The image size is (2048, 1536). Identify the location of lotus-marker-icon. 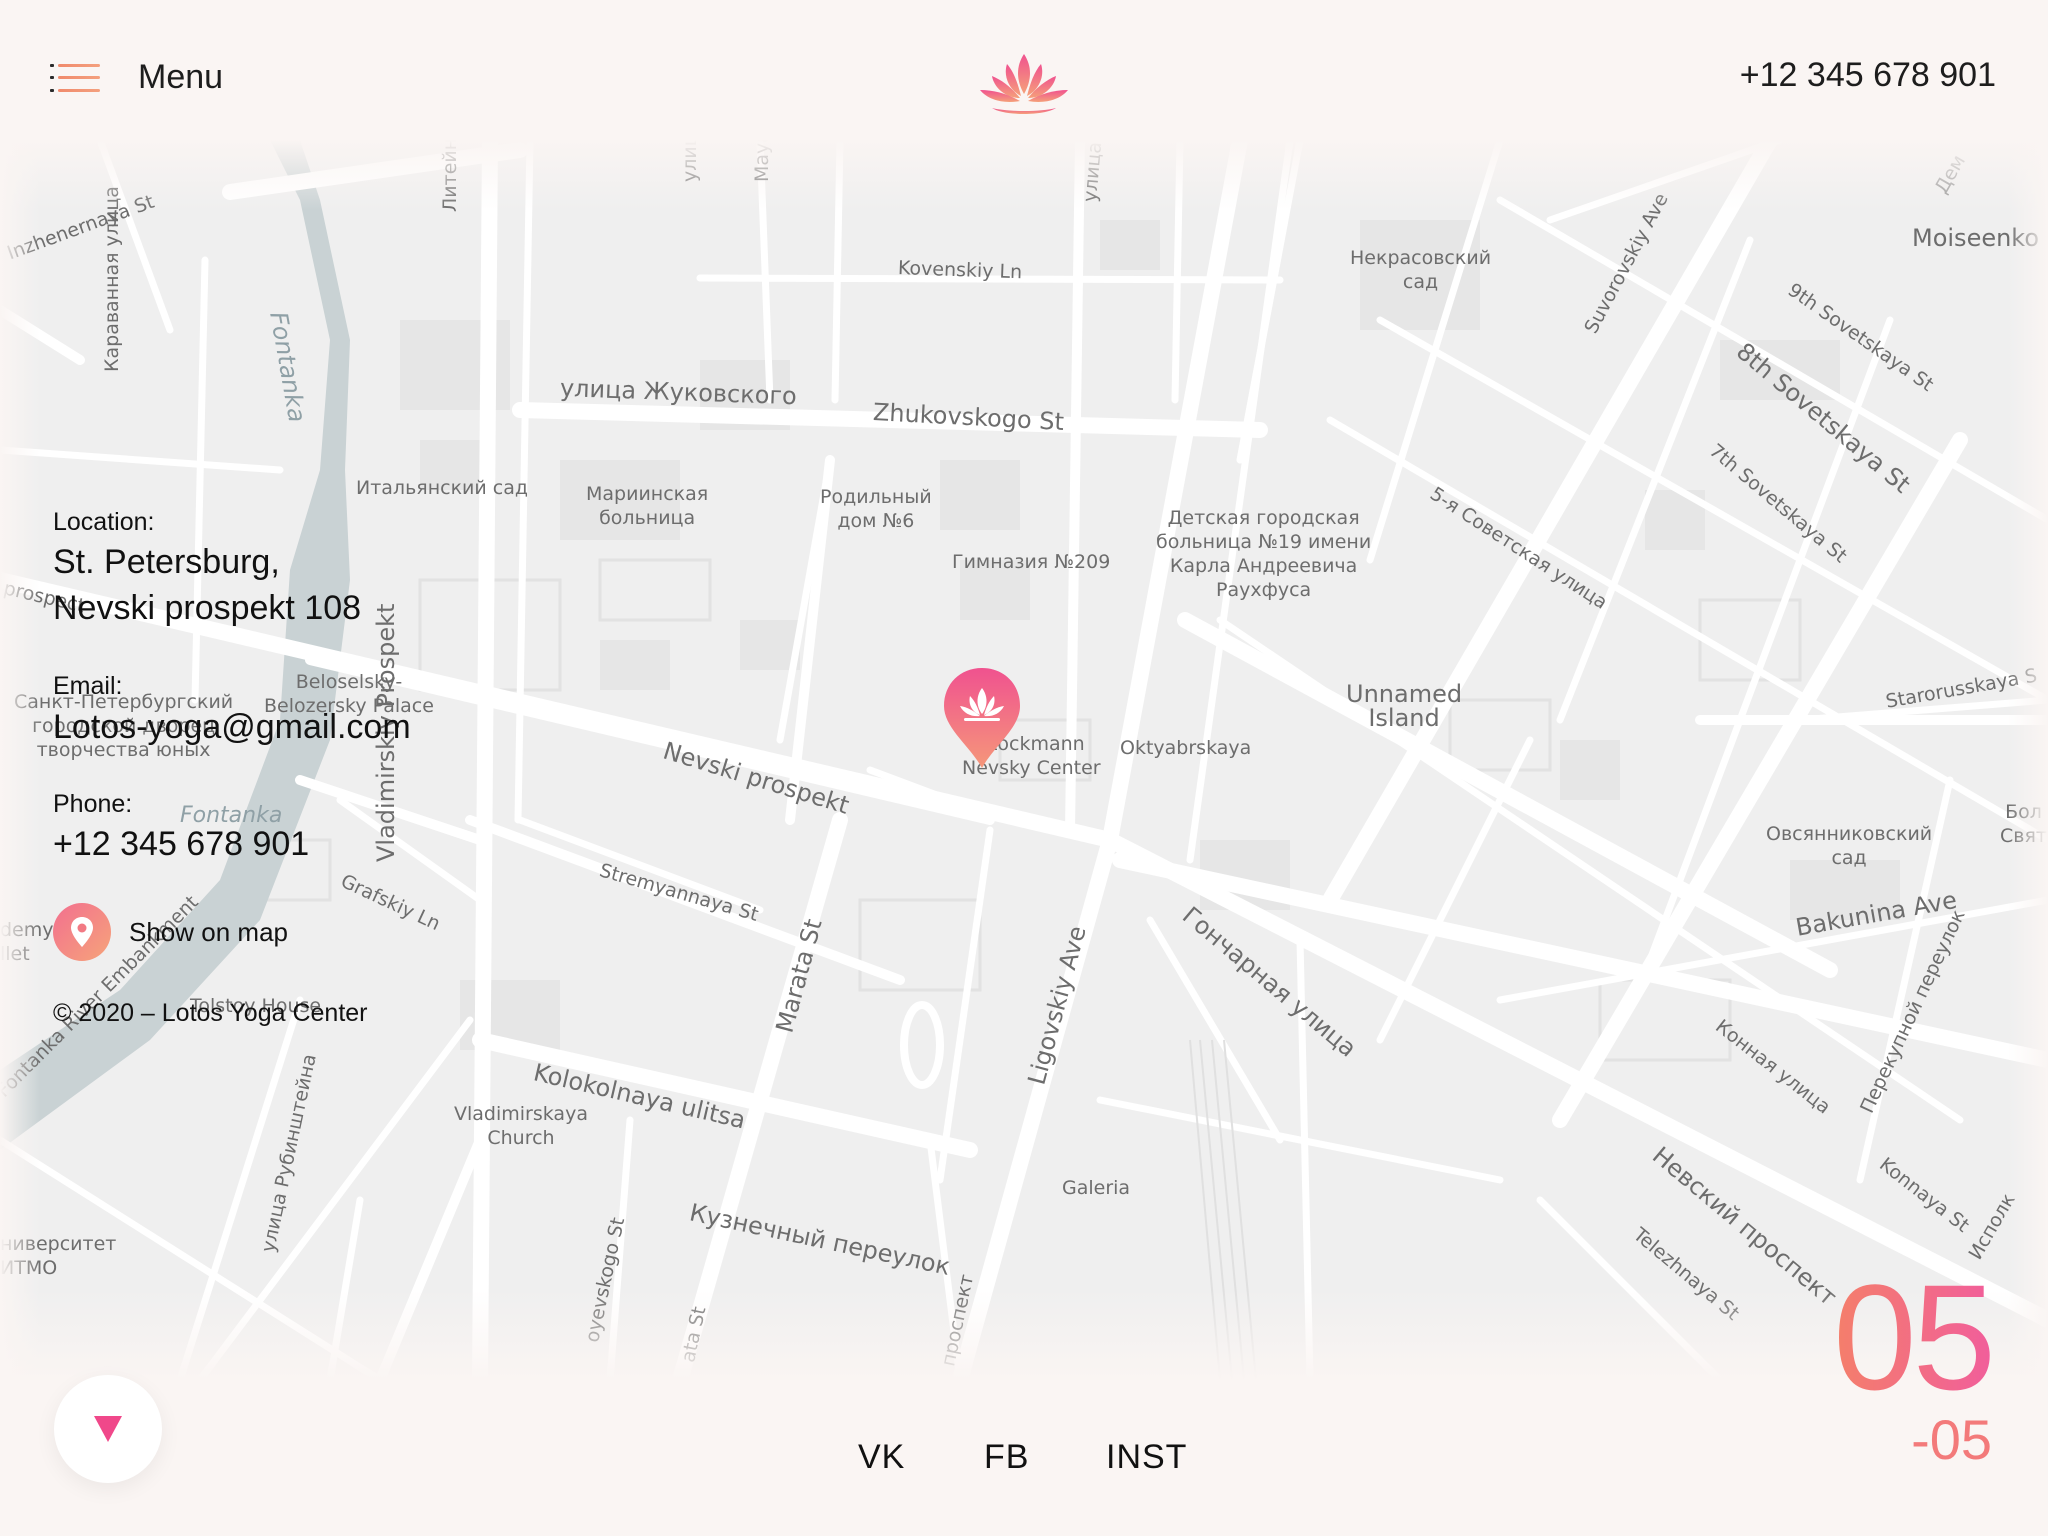
(982, 718).